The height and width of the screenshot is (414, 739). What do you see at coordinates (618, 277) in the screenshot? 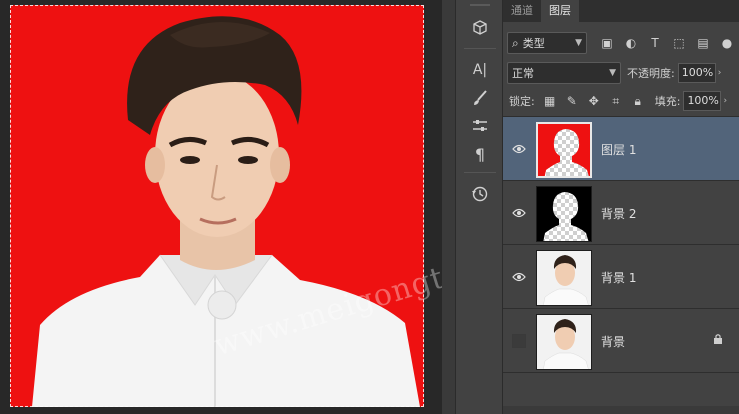
I see `layer-name: 背景 1` at bounding box center [618, 277].